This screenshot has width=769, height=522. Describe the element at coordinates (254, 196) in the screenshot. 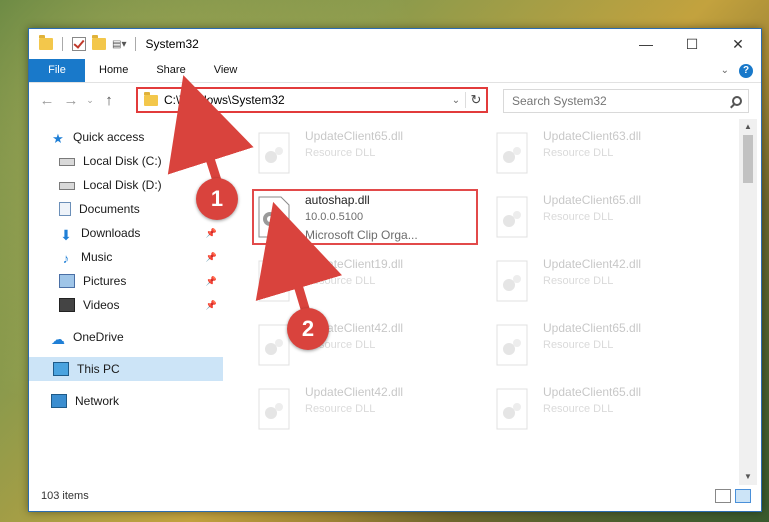

I see `annotation-arrows` at that location.